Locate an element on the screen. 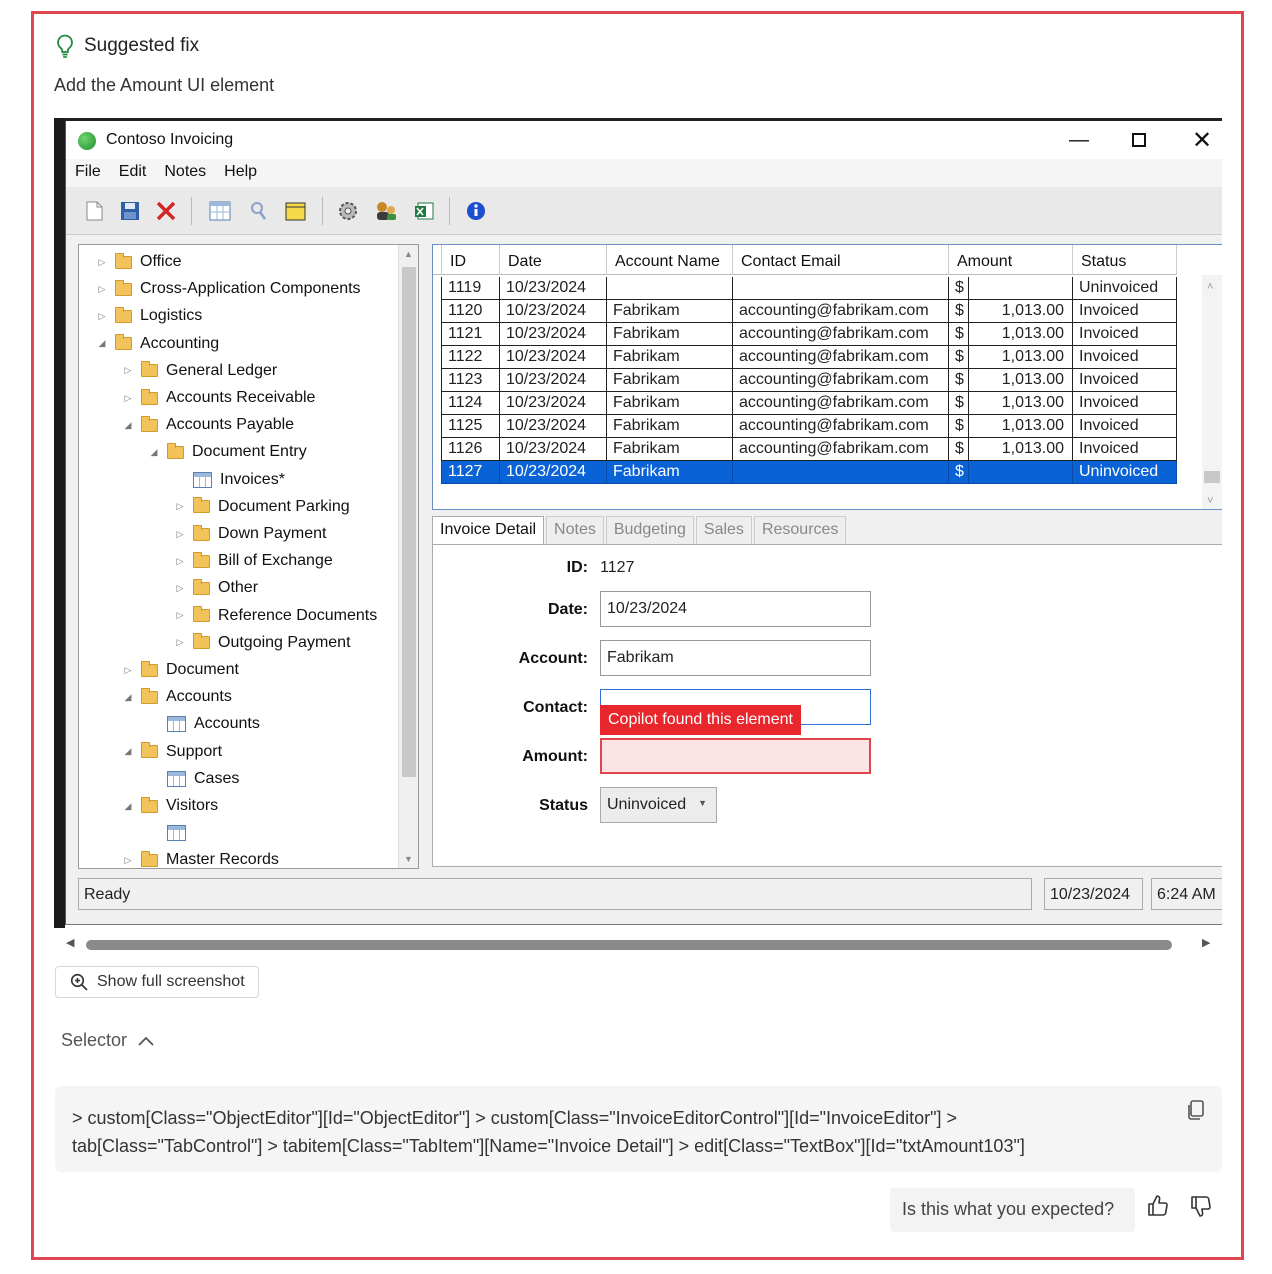 This screenshot has width=1272, height=1274. tree-scrollbar: ▲ ▼ is located at coordinates (408, 556).